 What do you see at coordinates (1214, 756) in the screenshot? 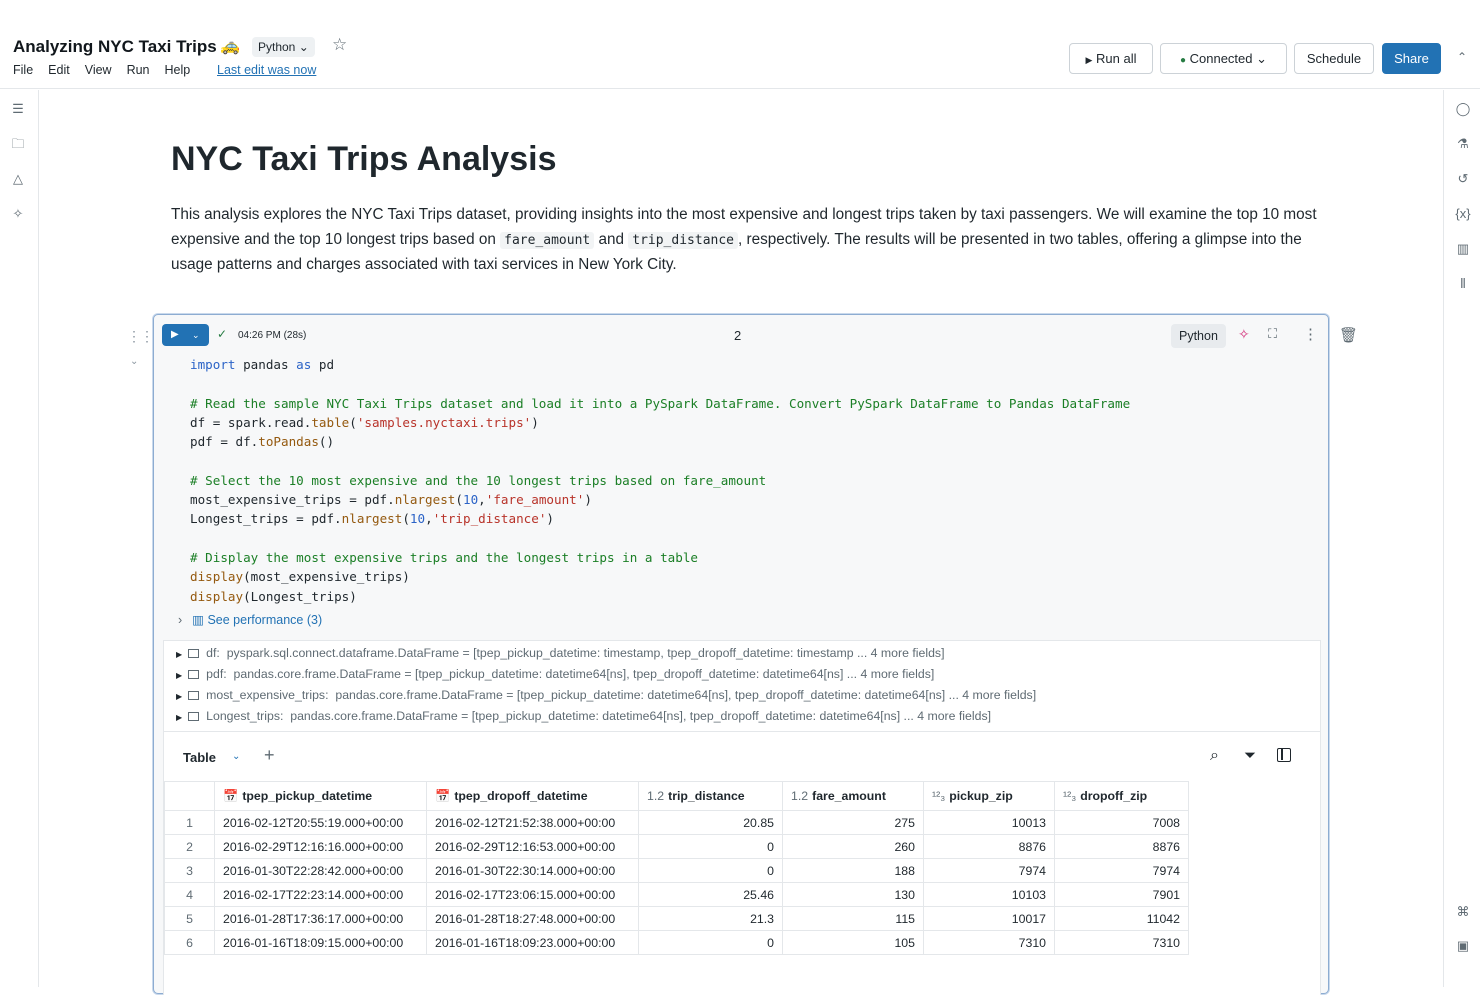
I see `search-icon: ⌕` at bounding box center [1214, 756].